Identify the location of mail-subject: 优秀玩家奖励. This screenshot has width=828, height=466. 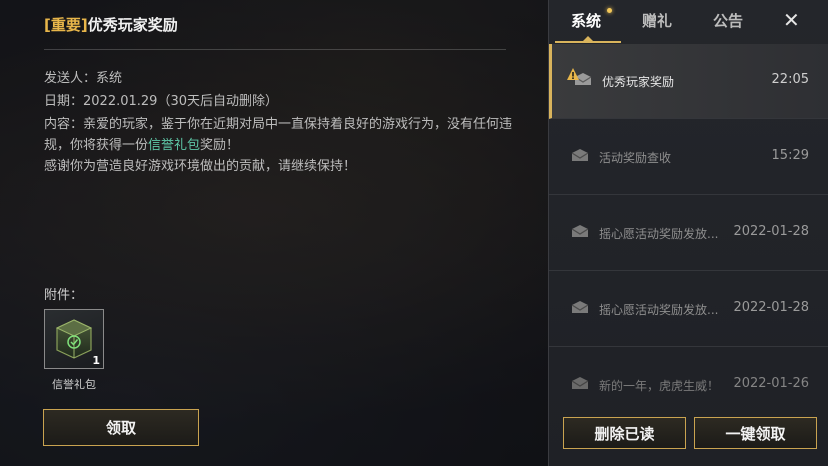
(638, 82).